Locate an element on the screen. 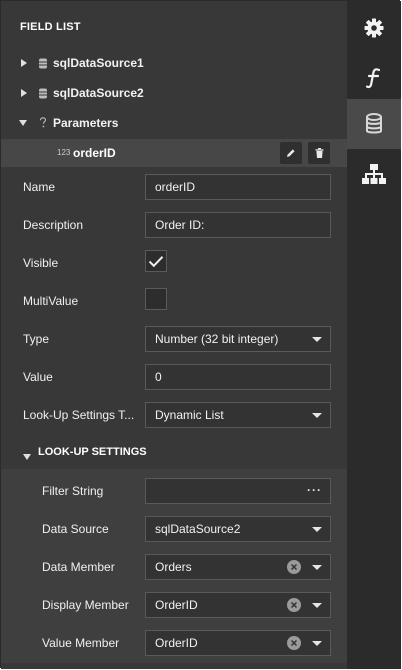 The height and width of the screenshot is (670, 402). tab-properties is located at coordinates (374, 28).